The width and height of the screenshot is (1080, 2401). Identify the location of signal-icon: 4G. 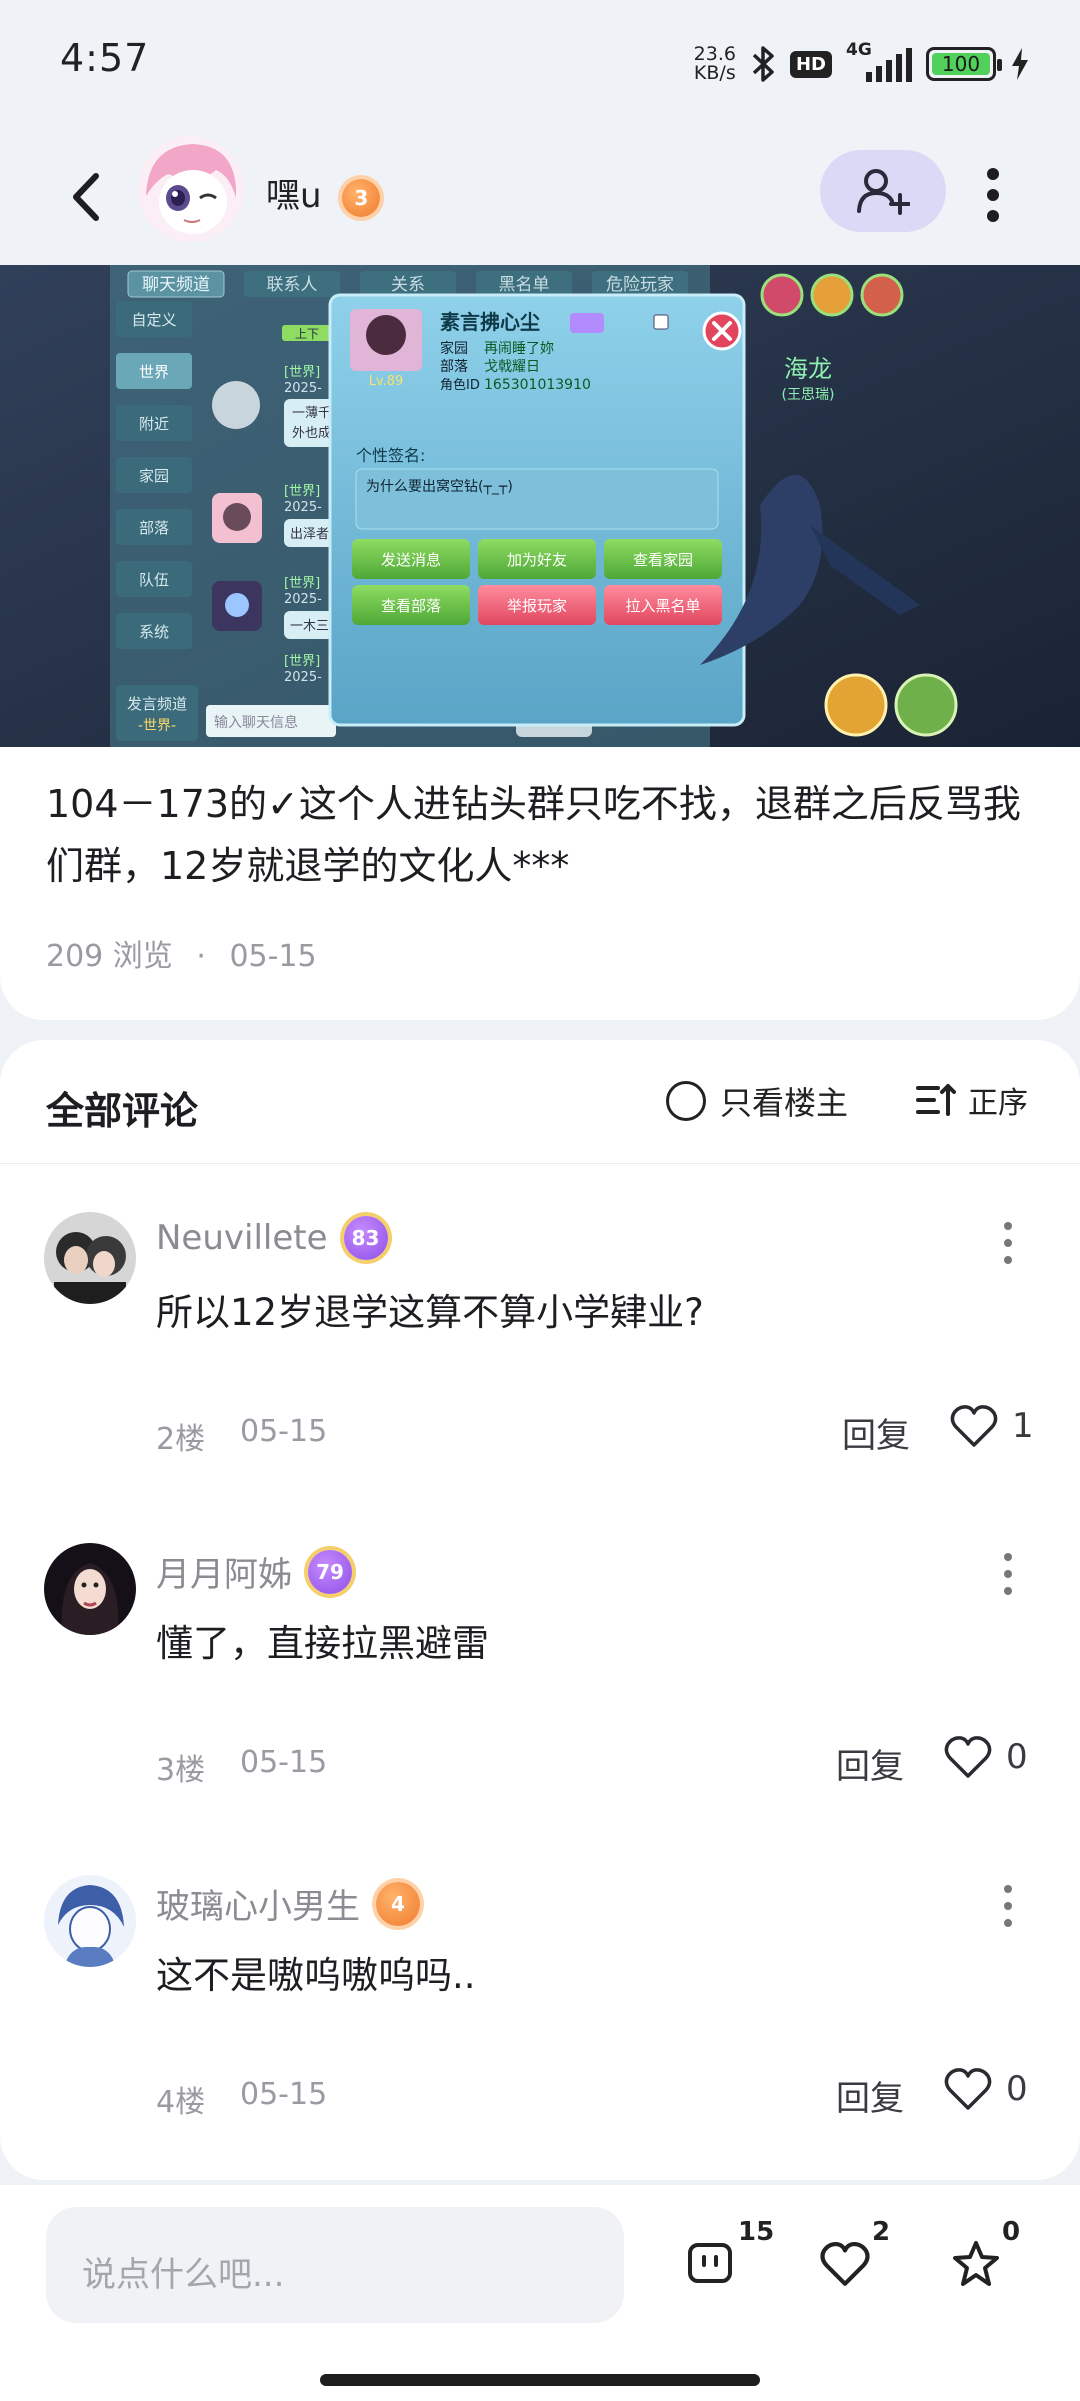
(879, 61).